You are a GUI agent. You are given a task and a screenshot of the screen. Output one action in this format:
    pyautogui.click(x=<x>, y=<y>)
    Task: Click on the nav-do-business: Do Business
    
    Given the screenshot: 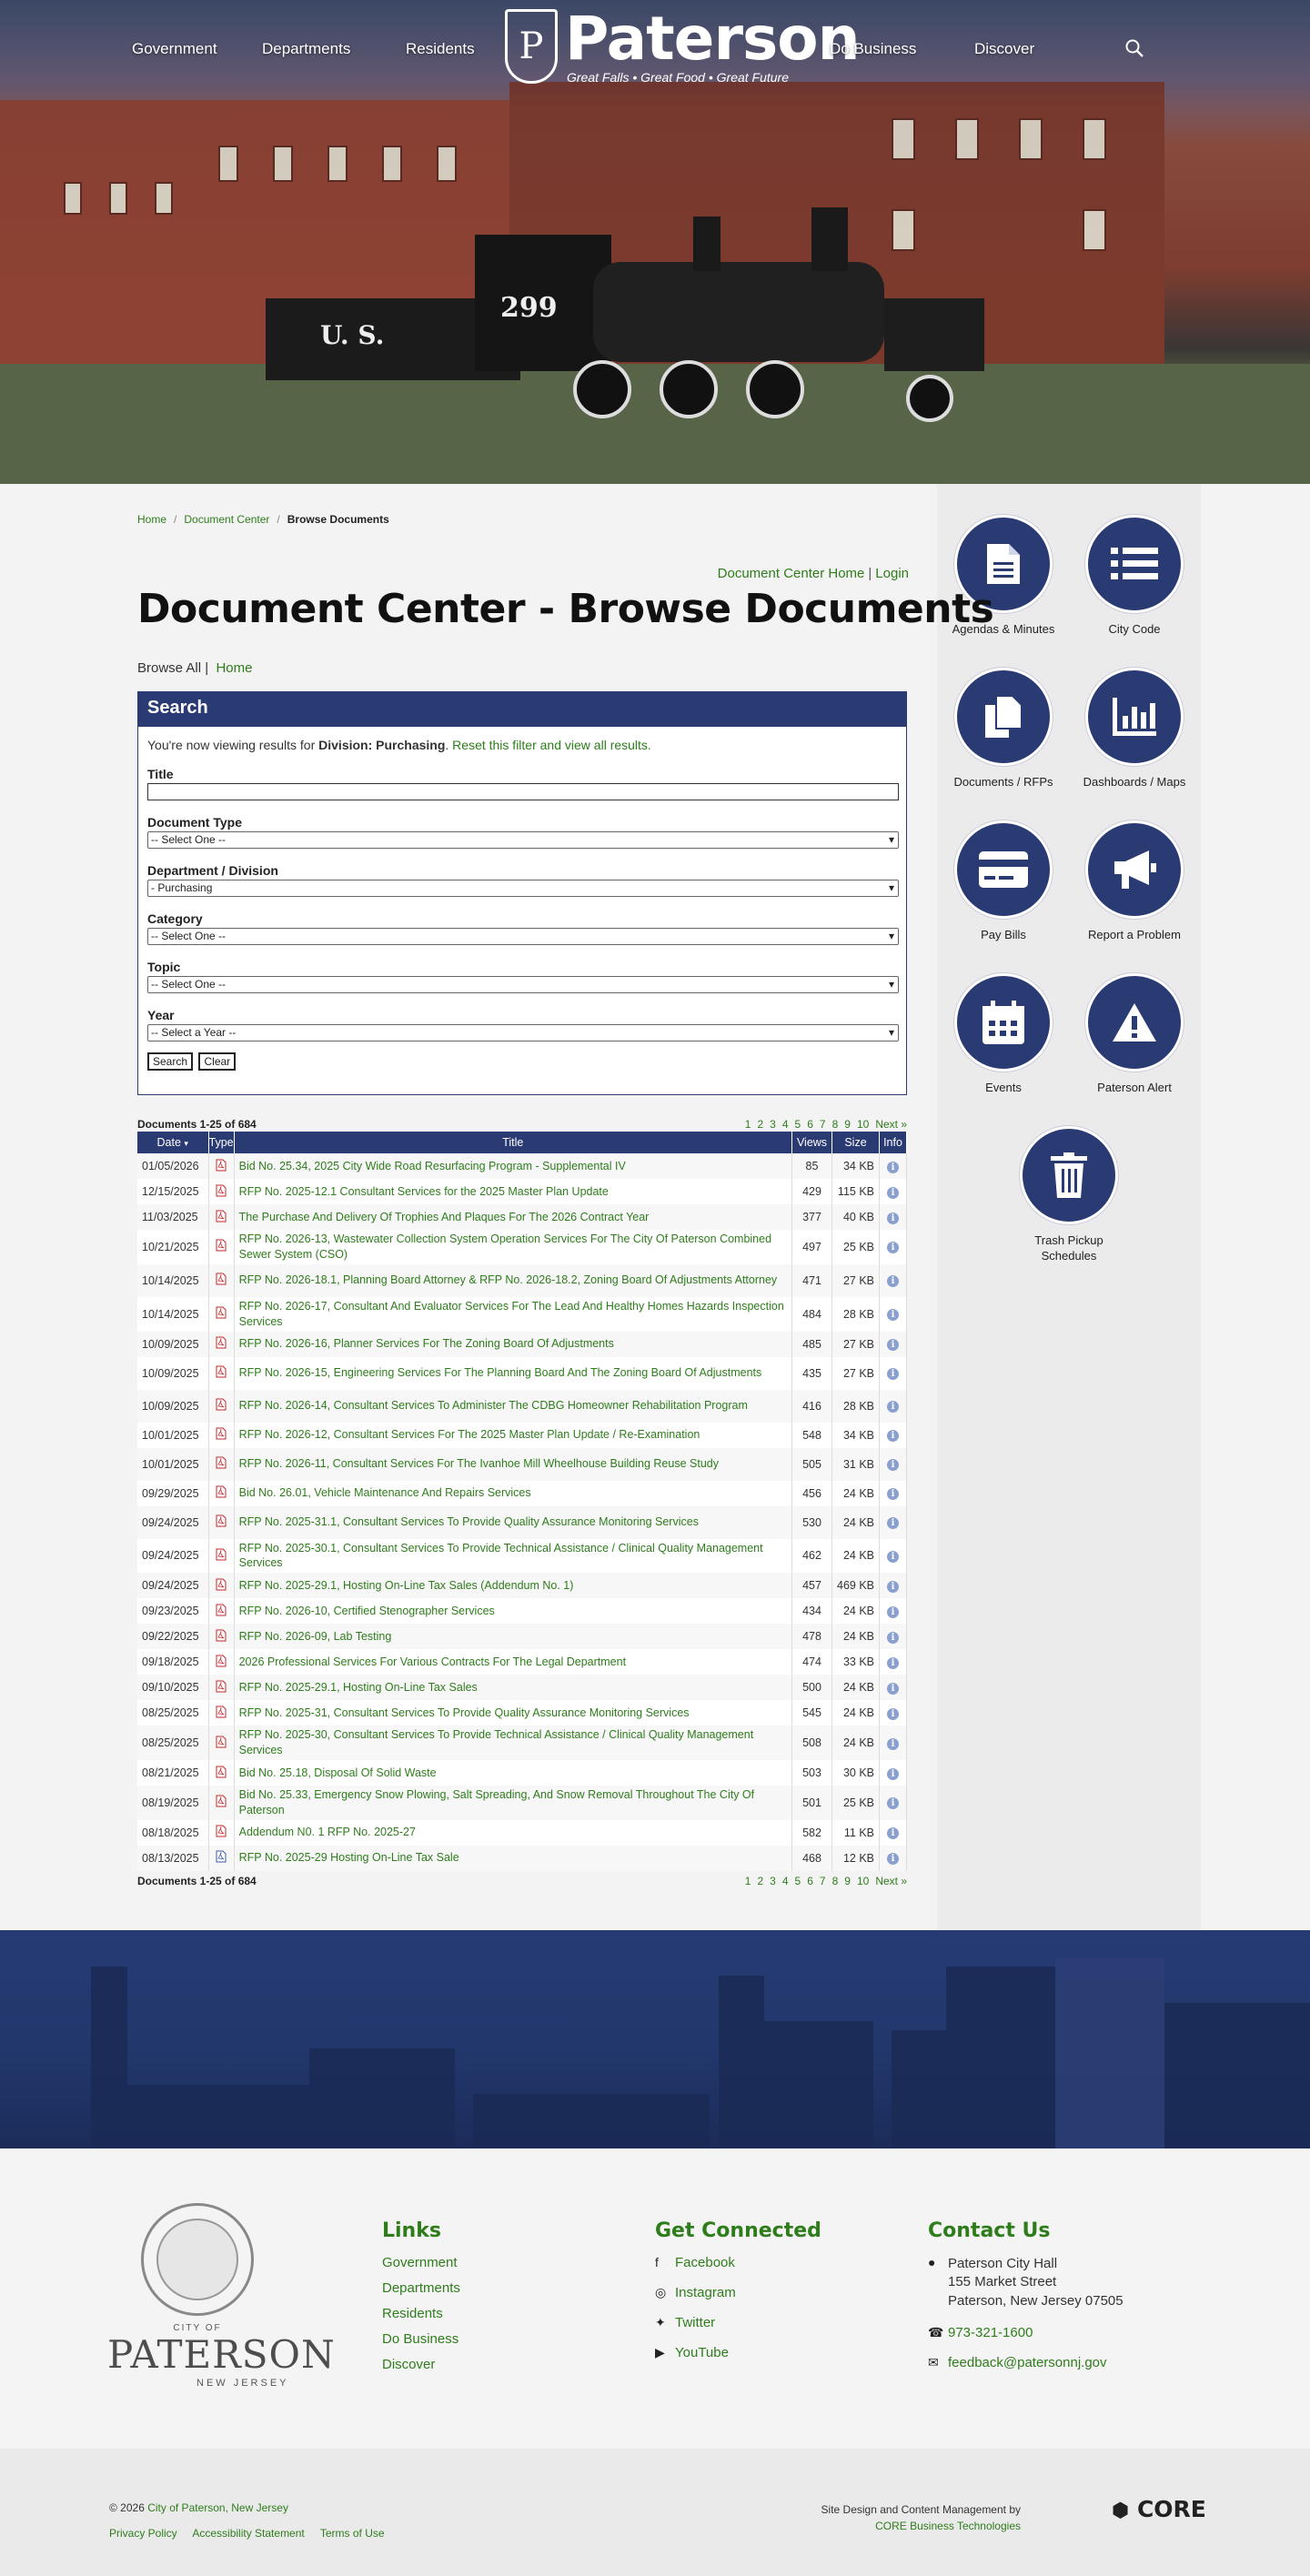 What is the action you would take?
    pyautogui.click(x=873, y=49)
    